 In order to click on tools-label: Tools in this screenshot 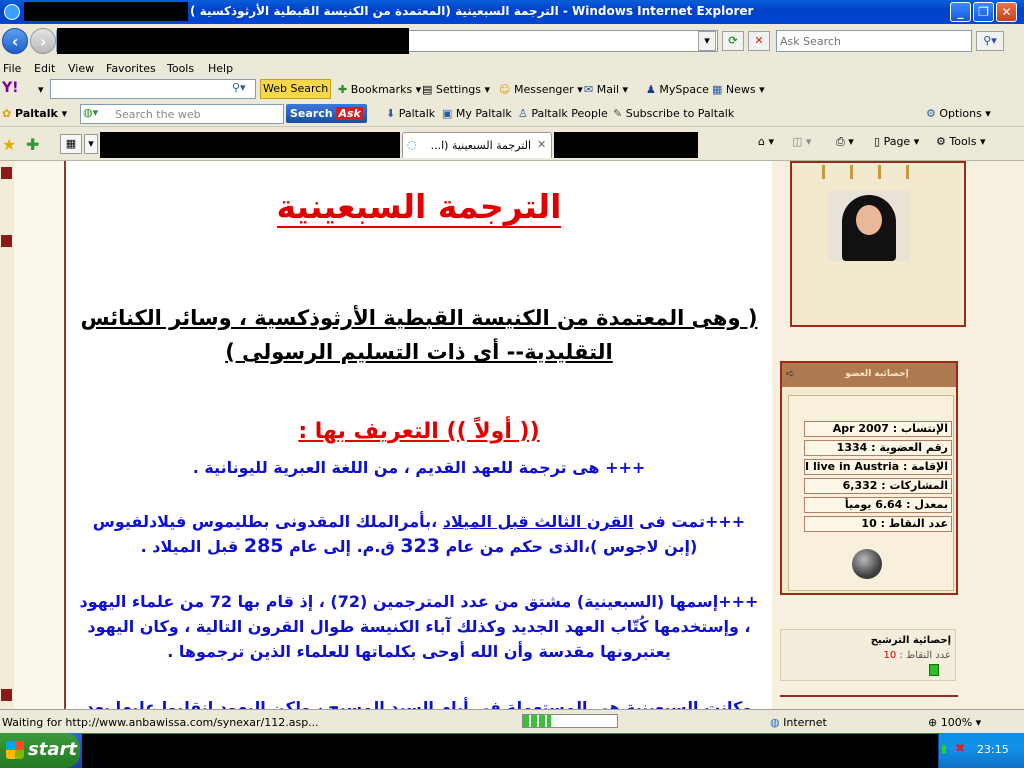, I will do `click(963, 141)`.